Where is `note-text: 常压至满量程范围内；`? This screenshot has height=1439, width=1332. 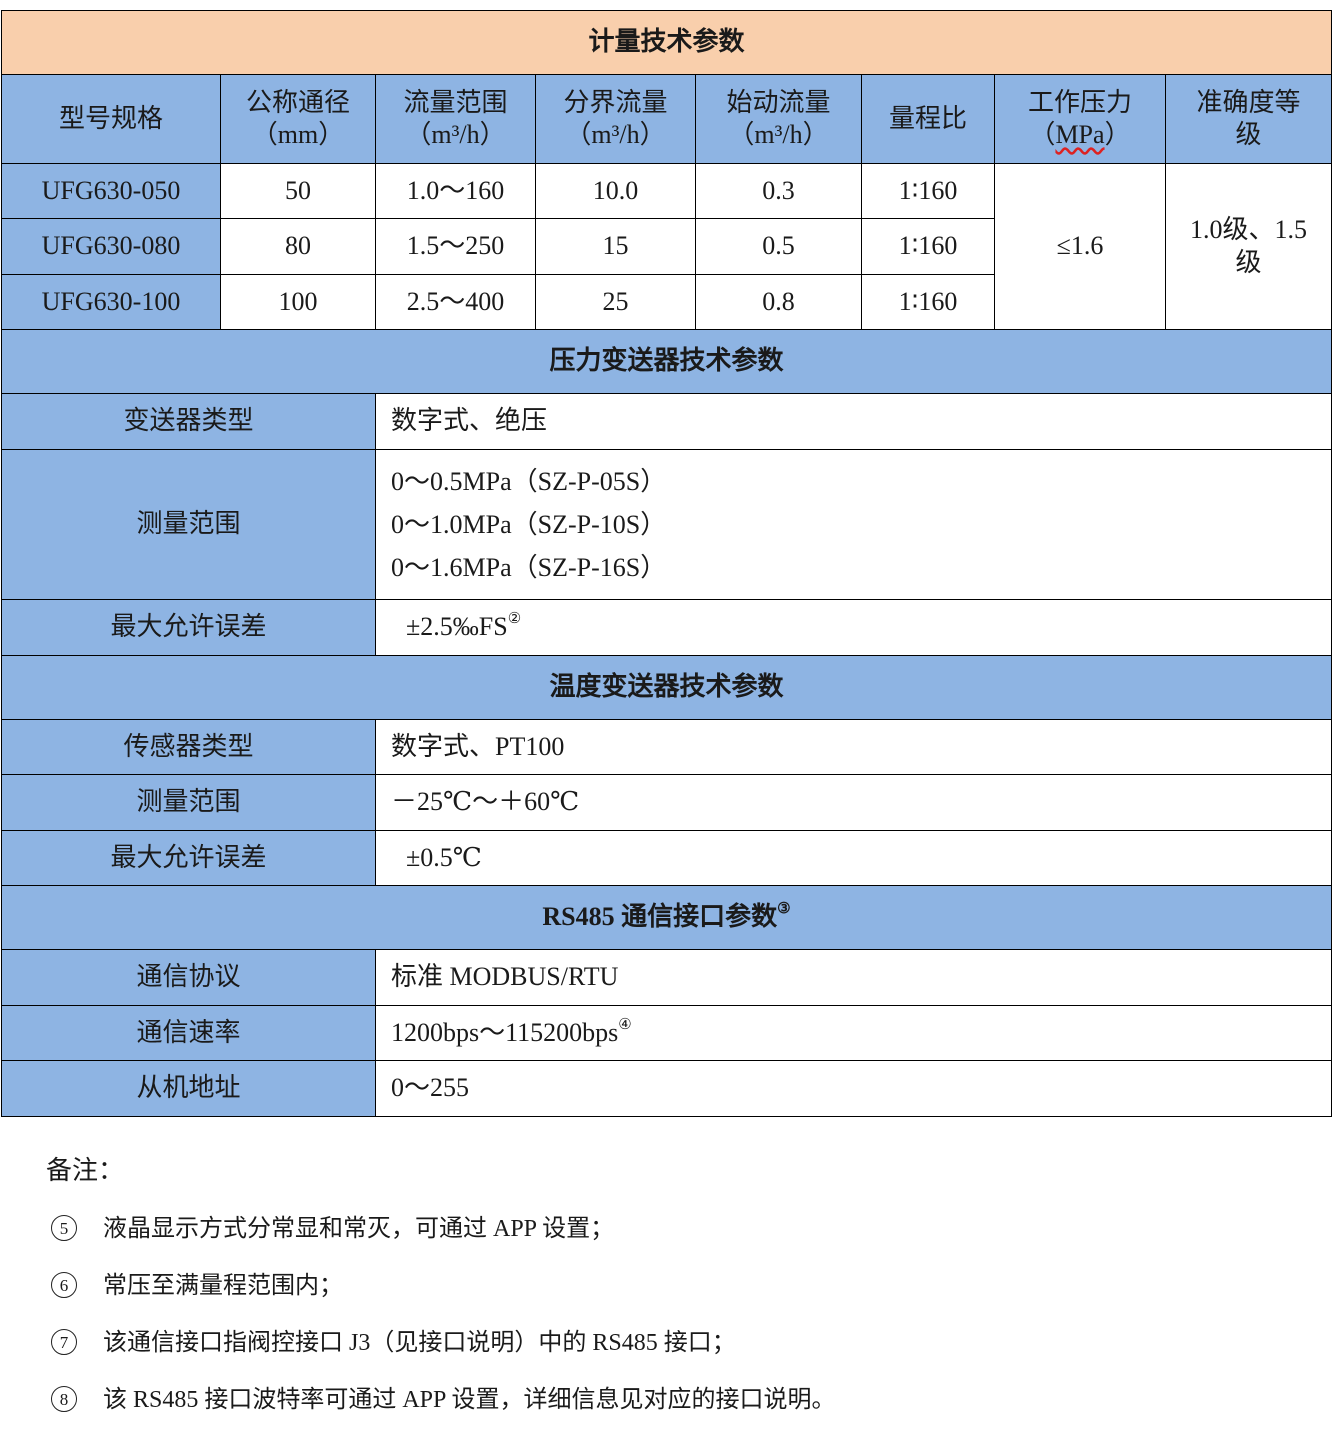 note-text: 常压至满量程范围内； is located at coordinates (223, 1286).